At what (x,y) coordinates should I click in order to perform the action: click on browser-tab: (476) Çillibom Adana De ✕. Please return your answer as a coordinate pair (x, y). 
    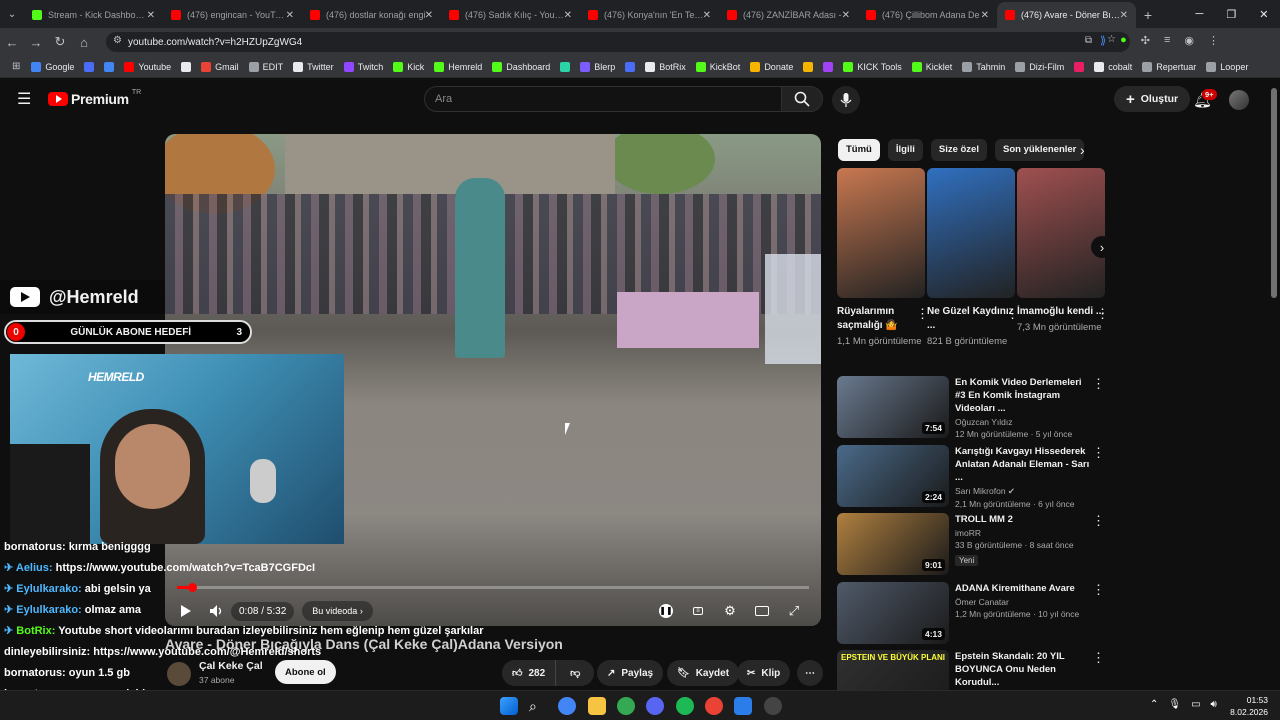
    Looking at the image, I should click on (927, 15).